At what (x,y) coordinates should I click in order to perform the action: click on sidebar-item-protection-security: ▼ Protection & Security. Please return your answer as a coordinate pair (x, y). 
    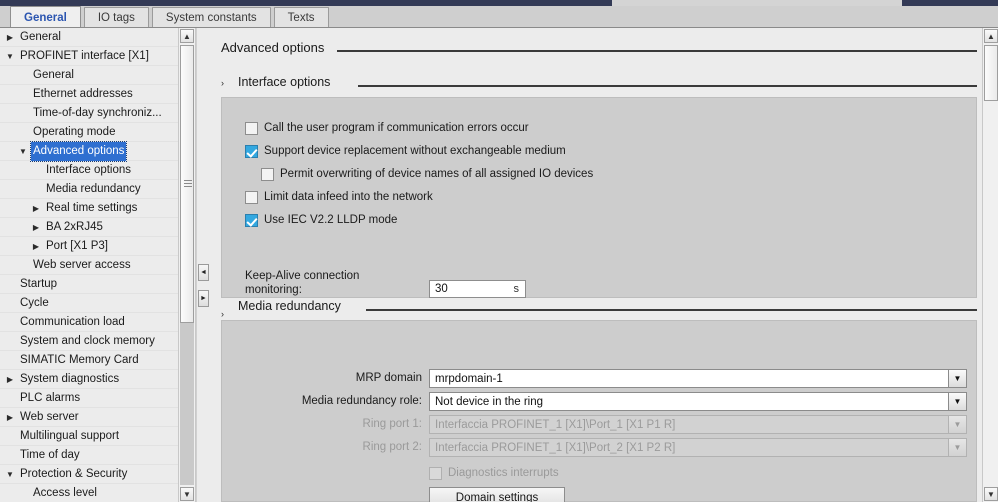
    Looking at the image, I should click on (89, 474).